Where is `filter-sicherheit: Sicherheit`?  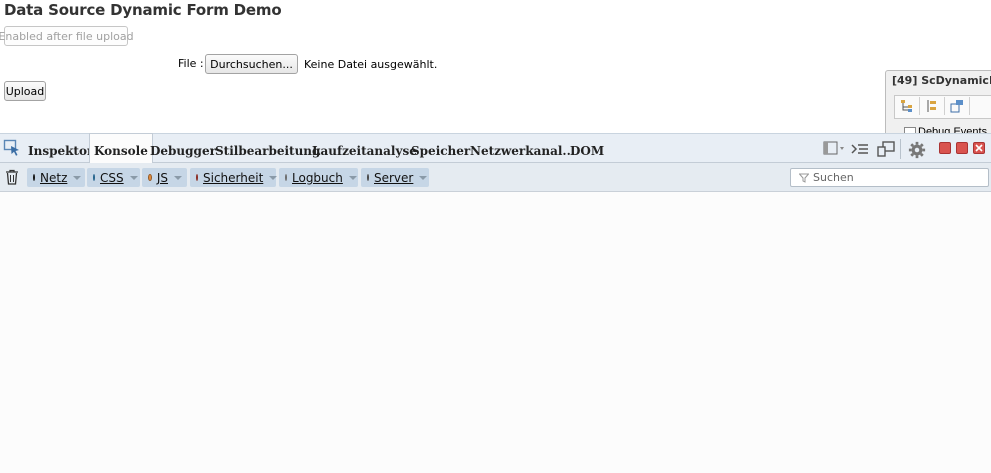 filter-sicherheit: Sicherheit is located at coordinates (234, 177).